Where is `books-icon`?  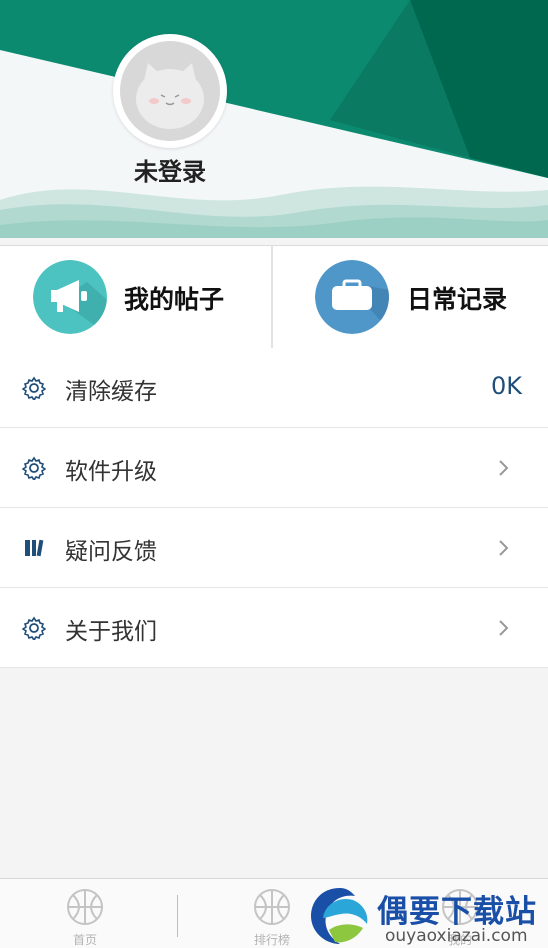 books-icon is located at coordinates (34, 548).